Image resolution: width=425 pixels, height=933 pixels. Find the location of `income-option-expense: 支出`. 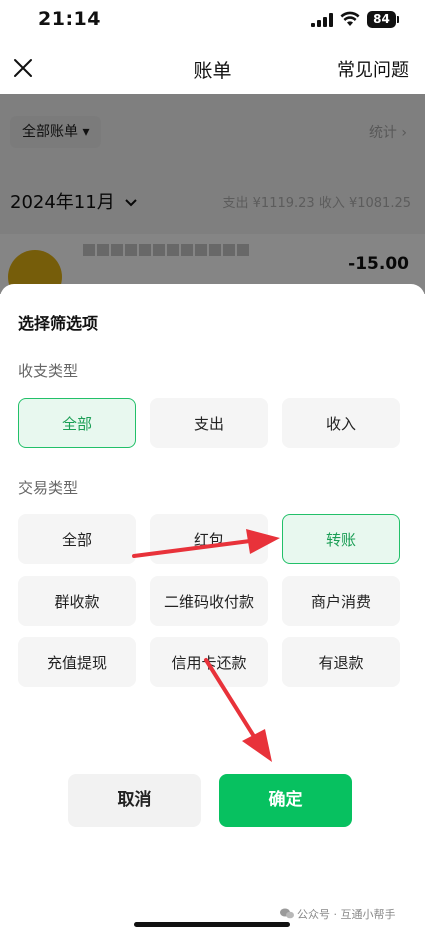

income-option-expense: 支出 is located at coordinates (209, 423).